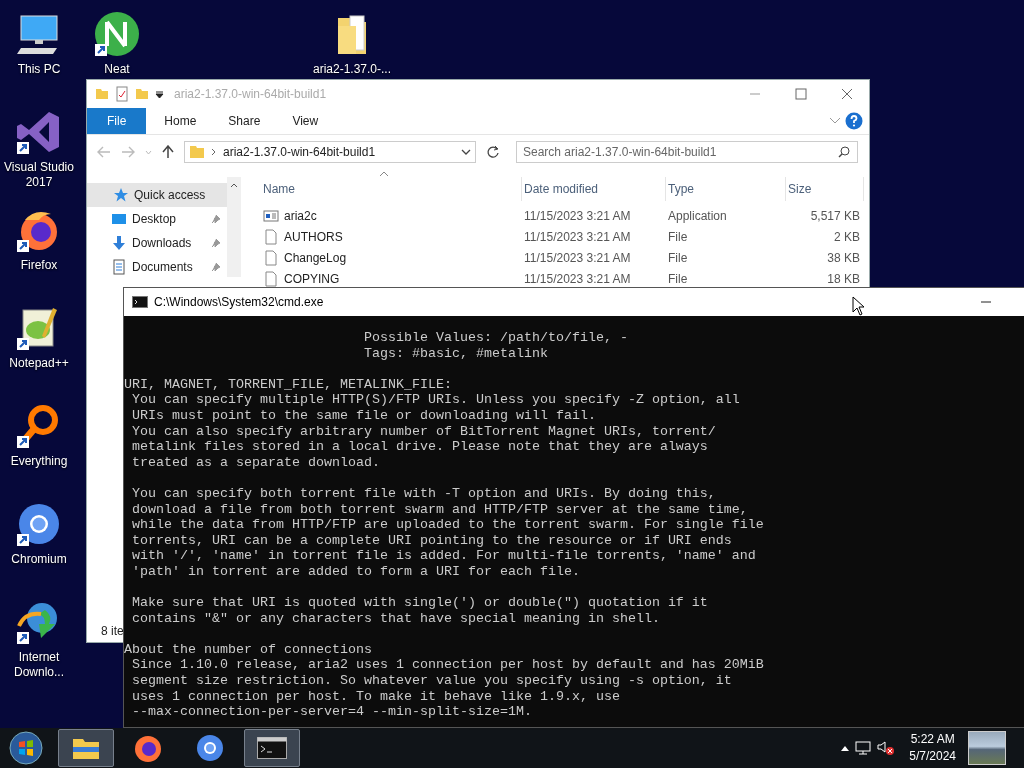 The image size is (1024, 768). What do you see at coordinates (214, 152) in the screenshot?
I see `chevron-right-icon` at bounding box center [214, 152].